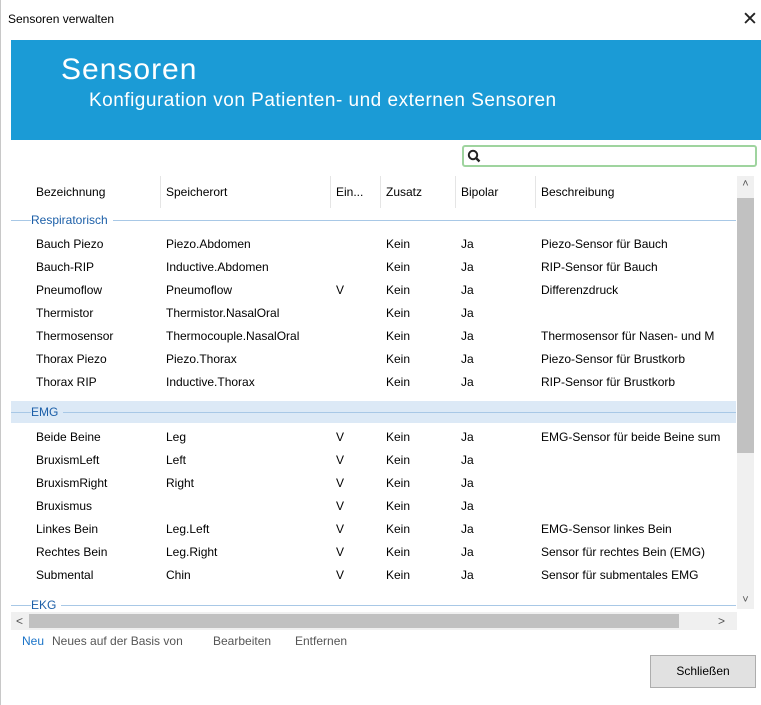 The image size is (761, 705). Describe the element at coordinates (606, 529) in the screenshot. I see `cell-description: EMG-Sensor linkes Bein` at that location.